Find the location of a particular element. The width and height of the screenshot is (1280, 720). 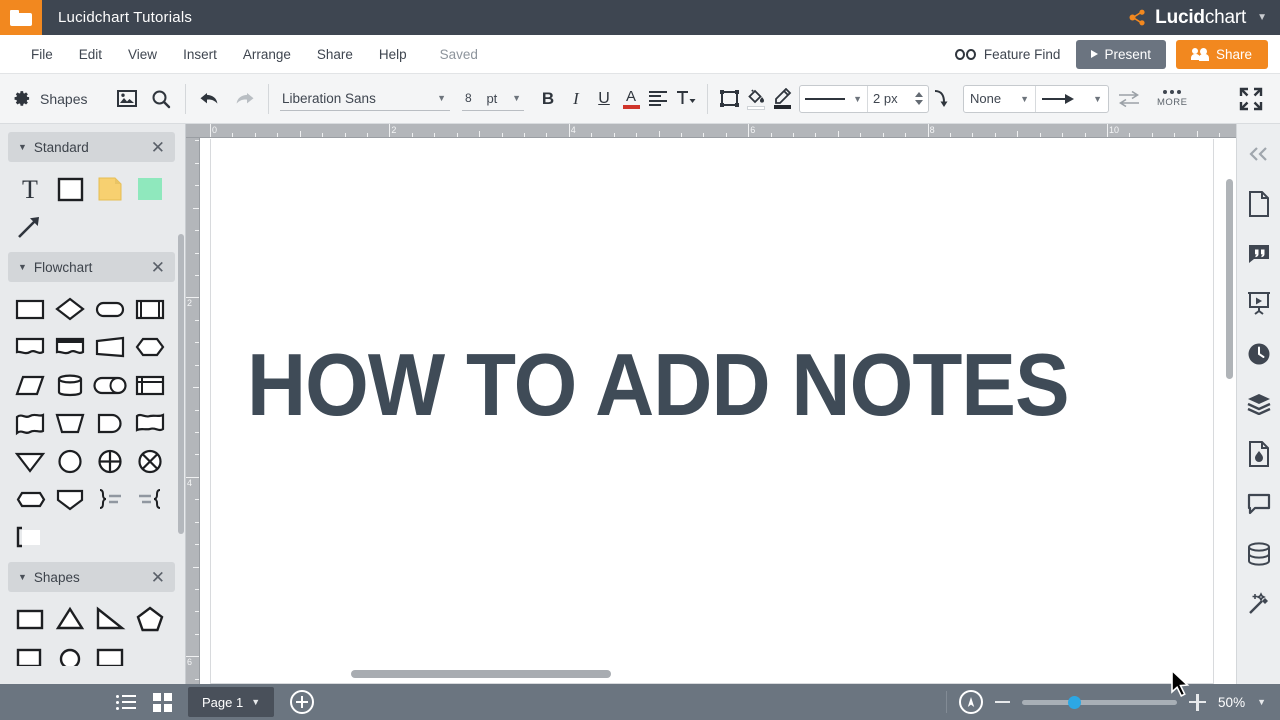

list-view-icon is located at coordinates (126, 702).